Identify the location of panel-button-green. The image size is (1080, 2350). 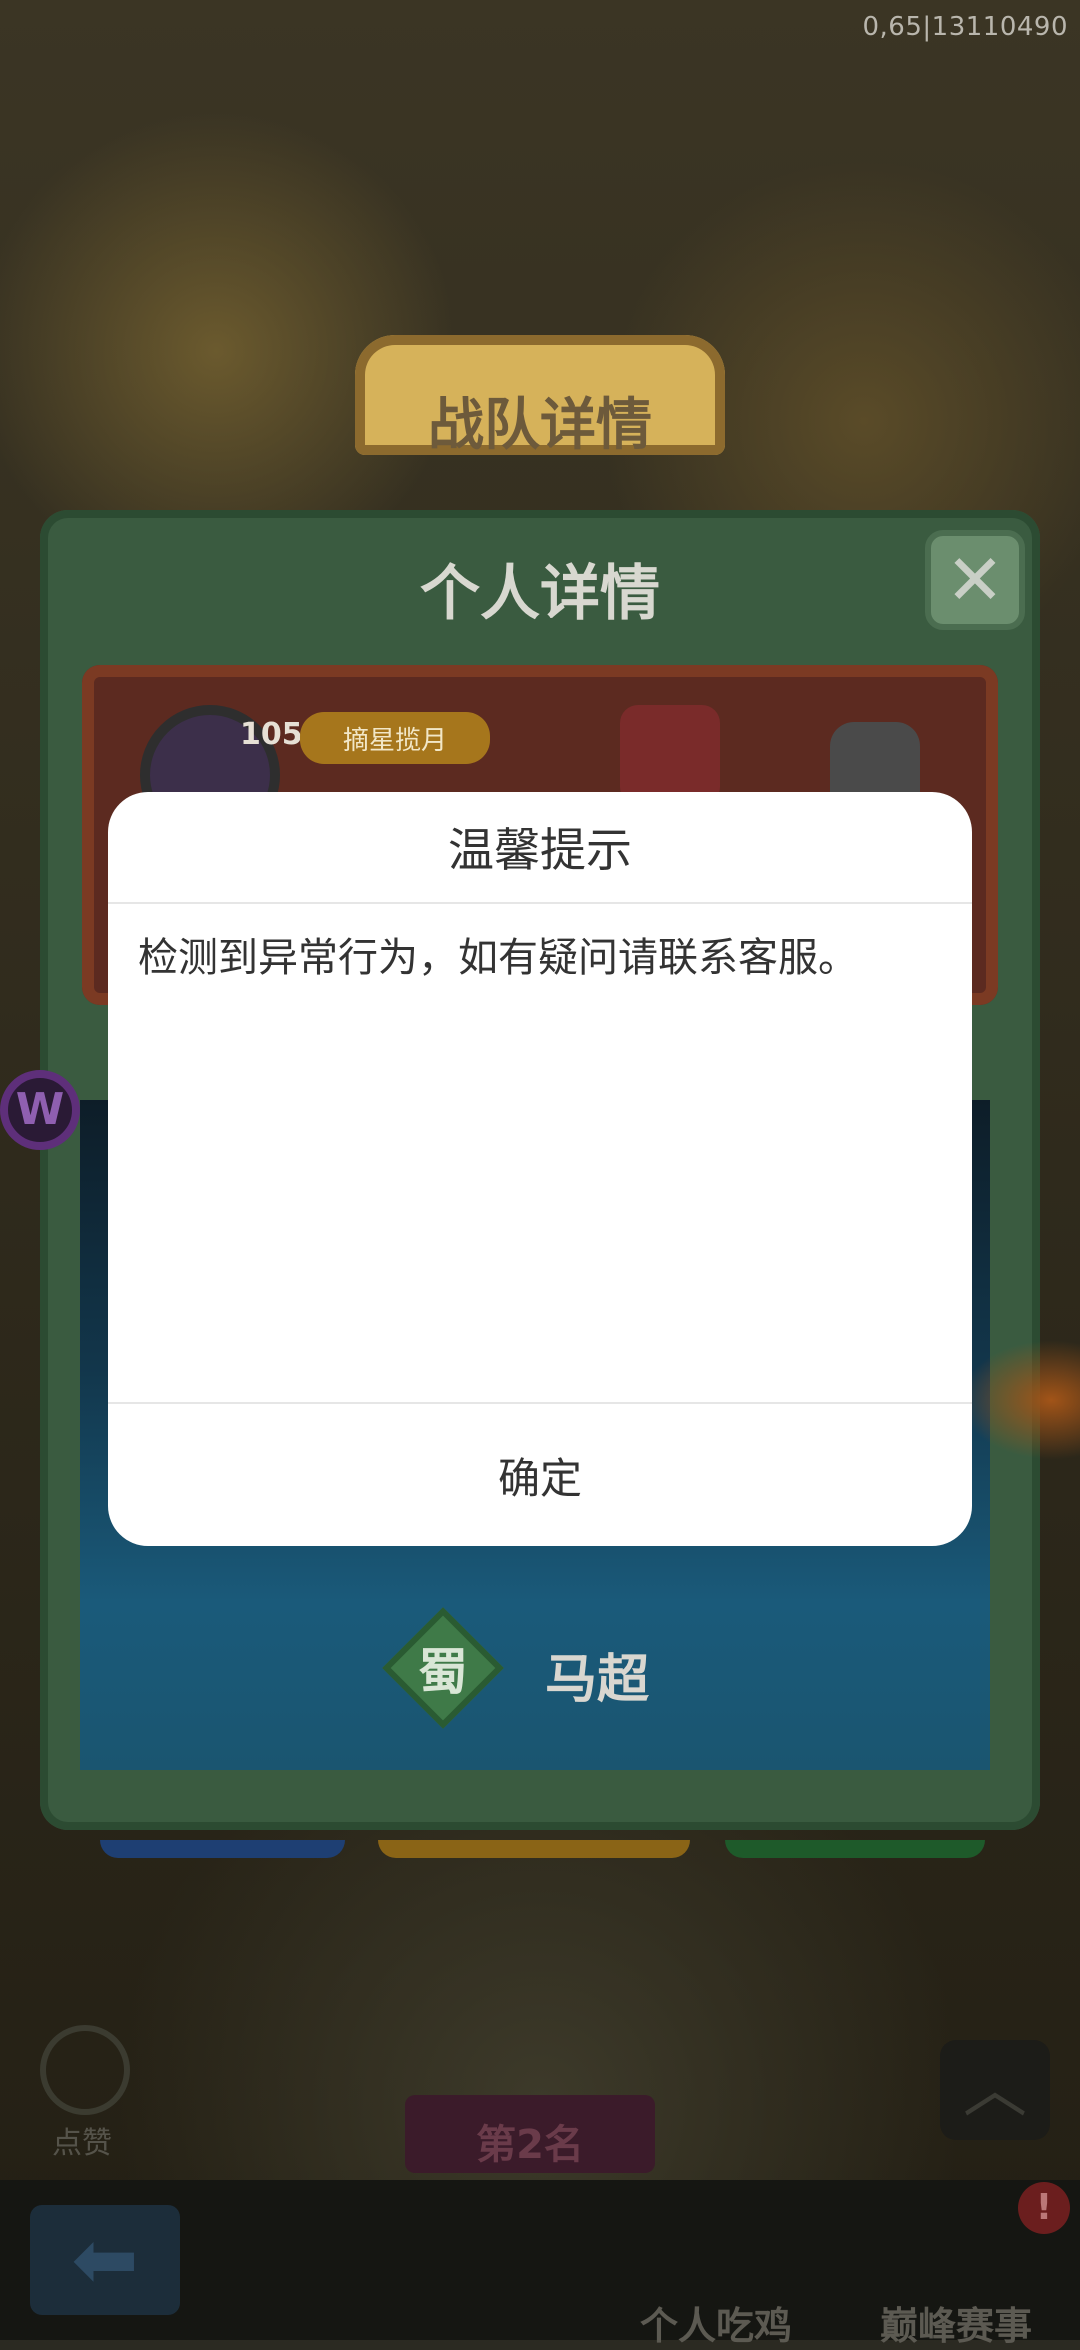
(855, 1849).